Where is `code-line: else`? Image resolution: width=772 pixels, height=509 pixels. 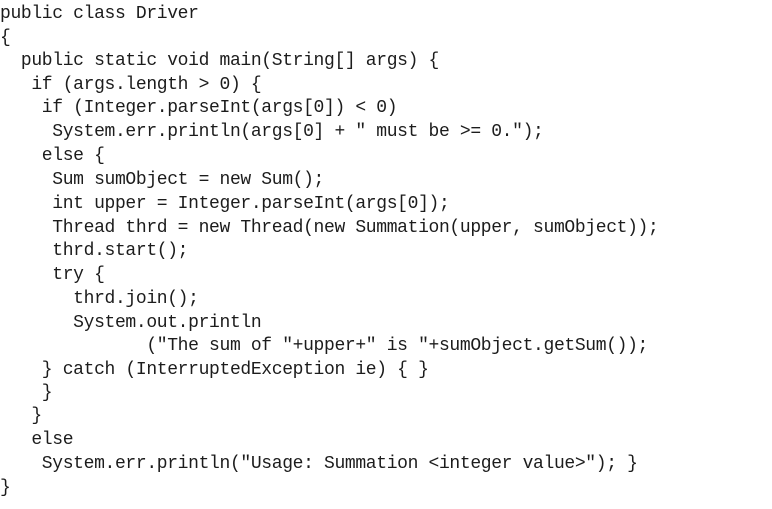
code-line: else is located at coordinates (37, 440).